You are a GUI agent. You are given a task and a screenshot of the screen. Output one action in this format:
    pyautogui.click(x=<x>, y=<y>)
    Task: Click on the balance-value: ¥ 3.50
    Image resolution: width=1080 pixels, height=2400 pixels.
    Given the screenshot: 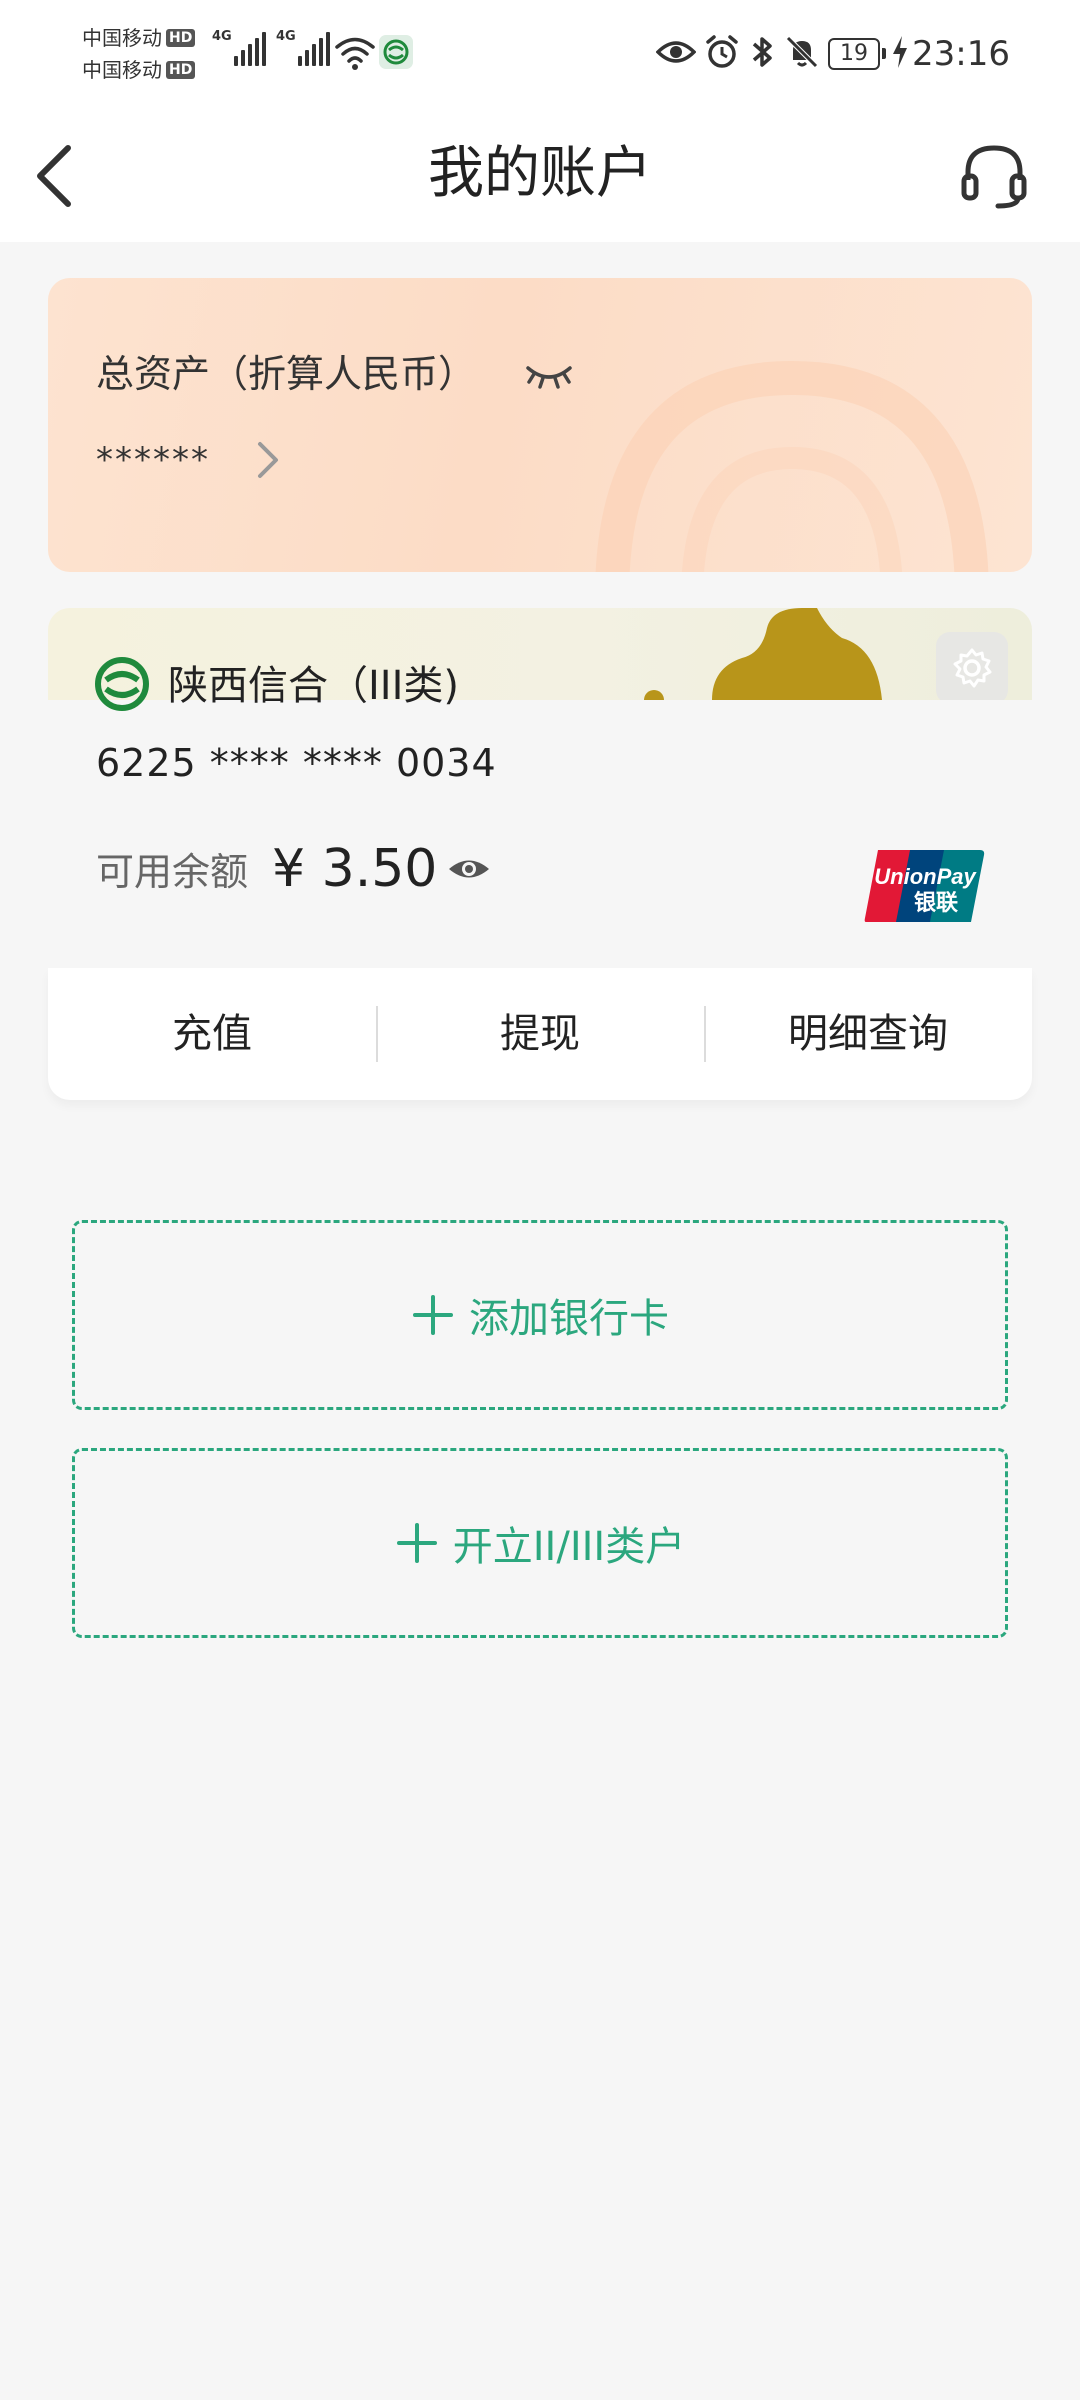 What is the action you would take?
    pyautogui.click(x=355, y=869)
    